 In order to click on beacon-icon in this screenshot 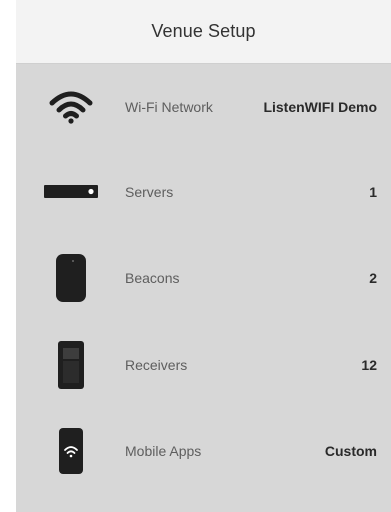, I will do `click(71, 278)`.